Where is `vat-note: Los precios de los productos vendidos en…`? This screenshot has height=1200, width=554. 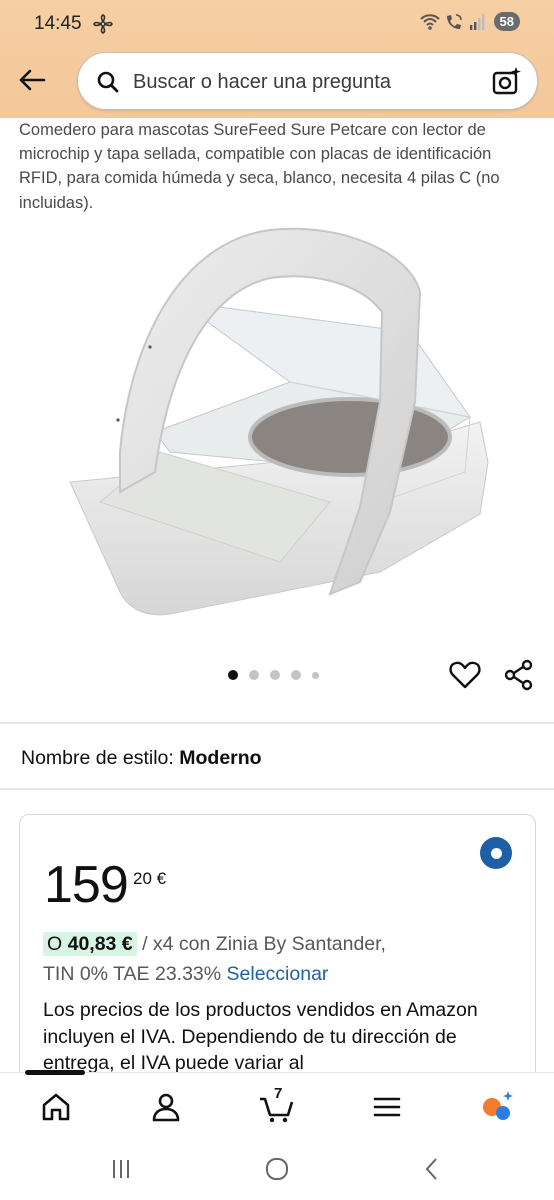
vat-note: Los precios de los productos vendidos en… is located at coordinates (260, 1036).